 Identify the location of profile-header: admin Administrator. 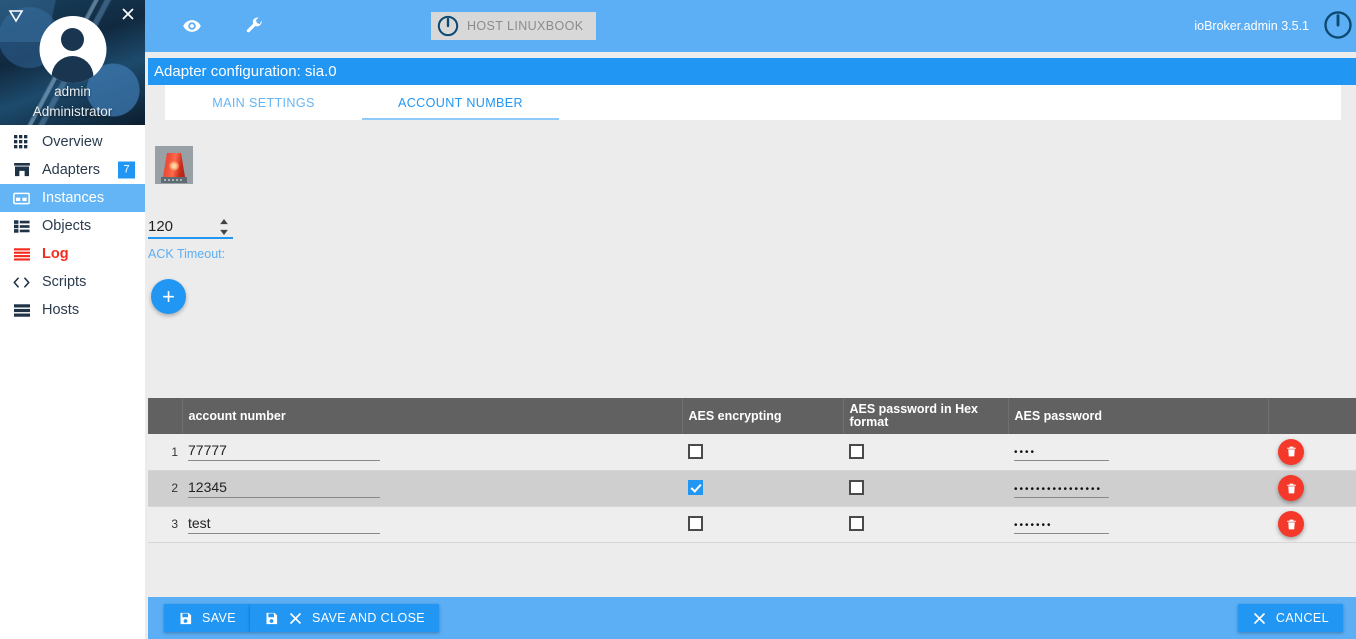
(72, 62).